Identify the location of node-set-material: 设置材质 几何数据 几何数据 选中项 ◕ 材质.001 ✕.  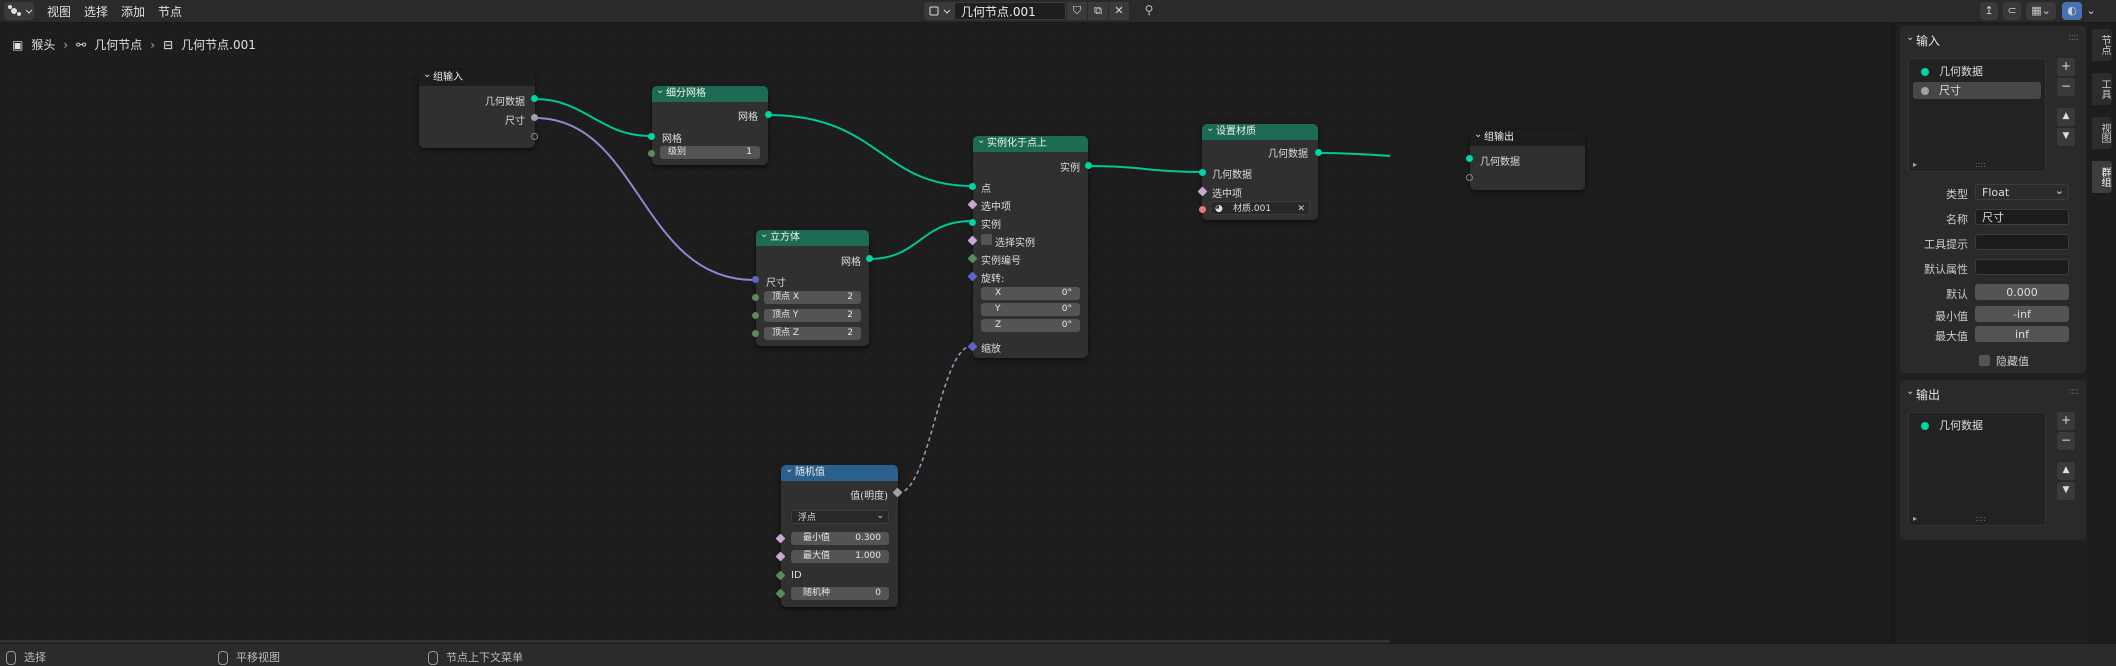
(1260, 170).